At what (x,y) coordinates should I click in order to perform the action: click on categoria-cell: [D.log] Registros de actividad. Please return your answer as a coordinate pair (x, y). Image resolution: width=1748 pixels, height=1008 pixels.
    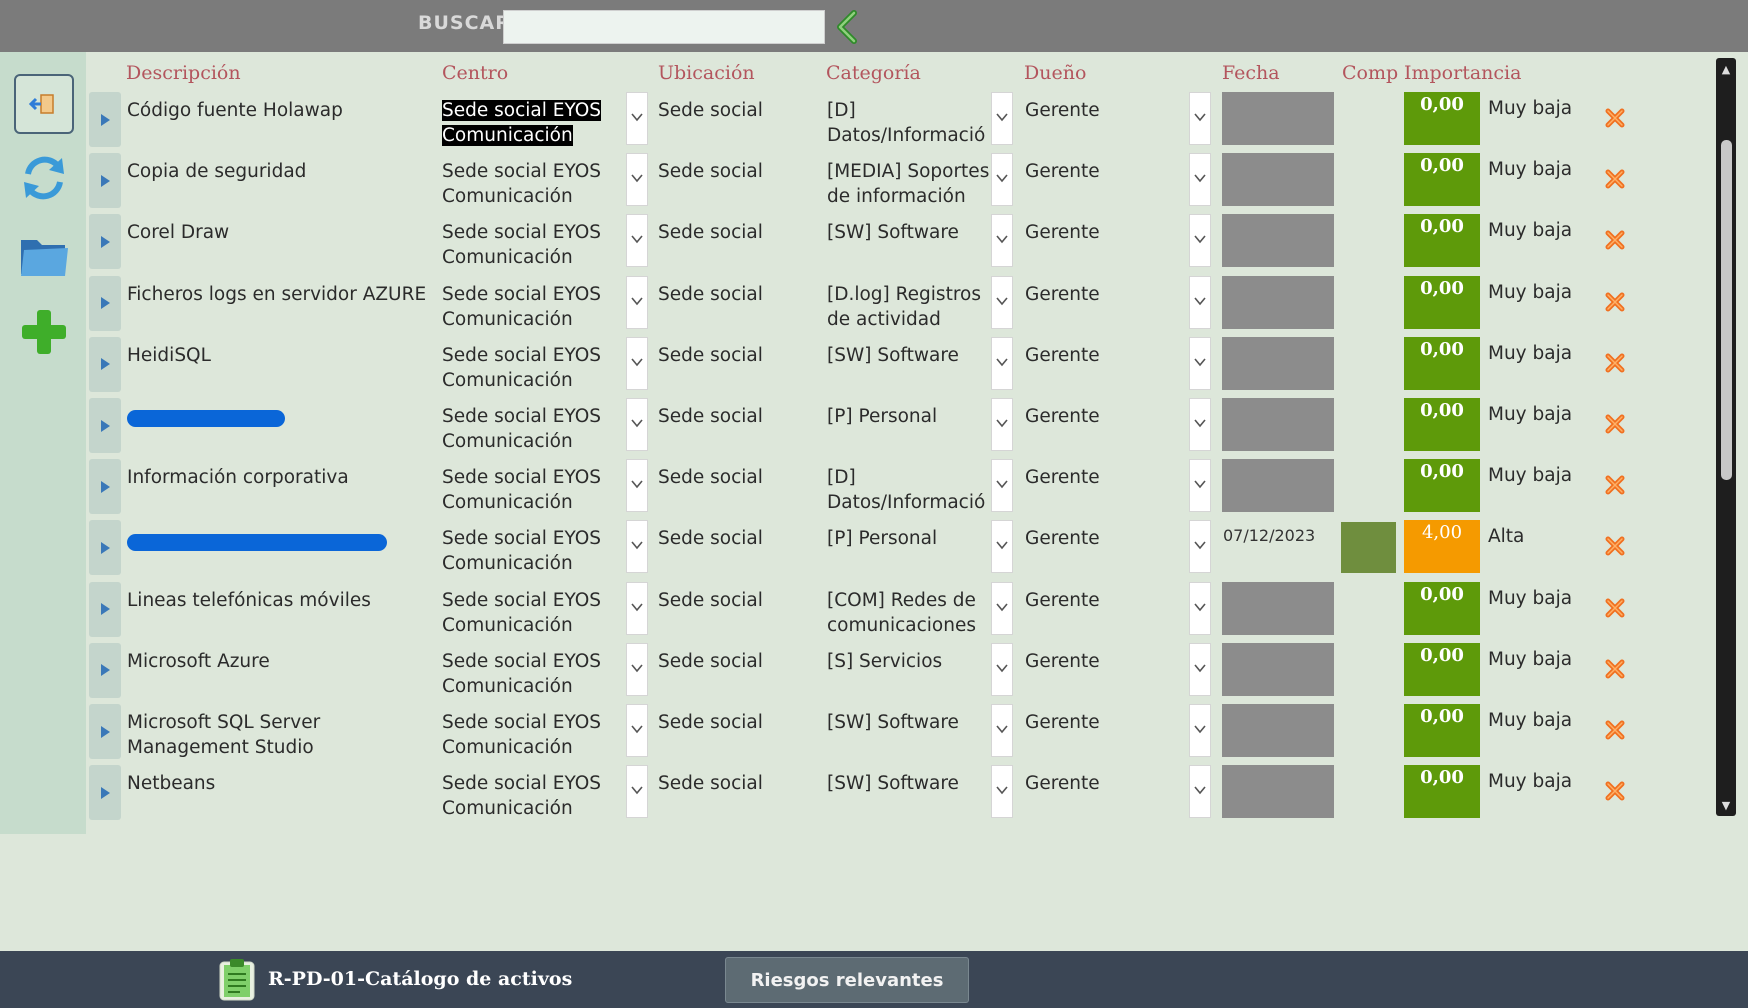
    Looking at the image, I should click on (909, 307).